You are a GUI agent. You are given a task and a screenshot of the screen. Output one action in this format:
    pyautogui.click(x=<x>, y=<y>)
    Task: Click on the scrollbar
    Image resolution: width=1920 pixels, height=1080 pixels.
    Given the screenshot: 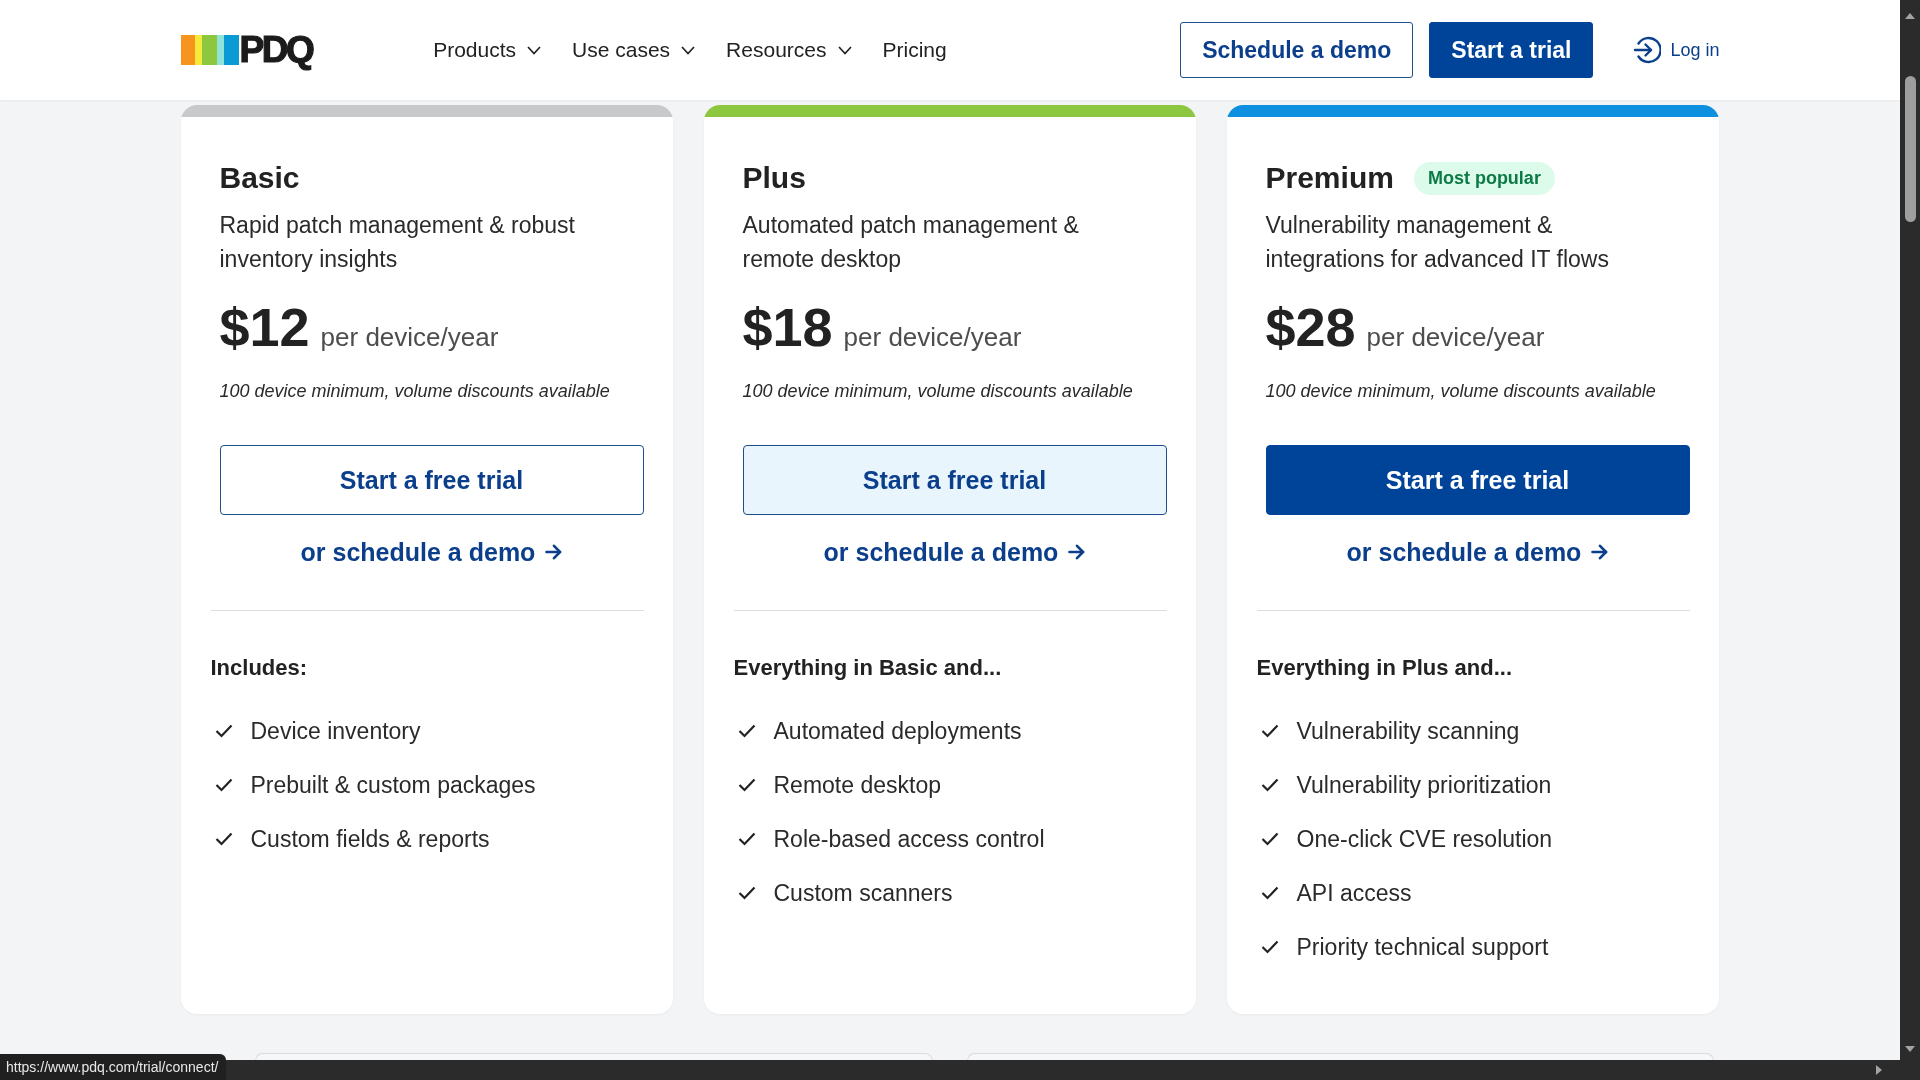 What is the action you would take?
    pyautogui.click(x=1910, y=530)
    